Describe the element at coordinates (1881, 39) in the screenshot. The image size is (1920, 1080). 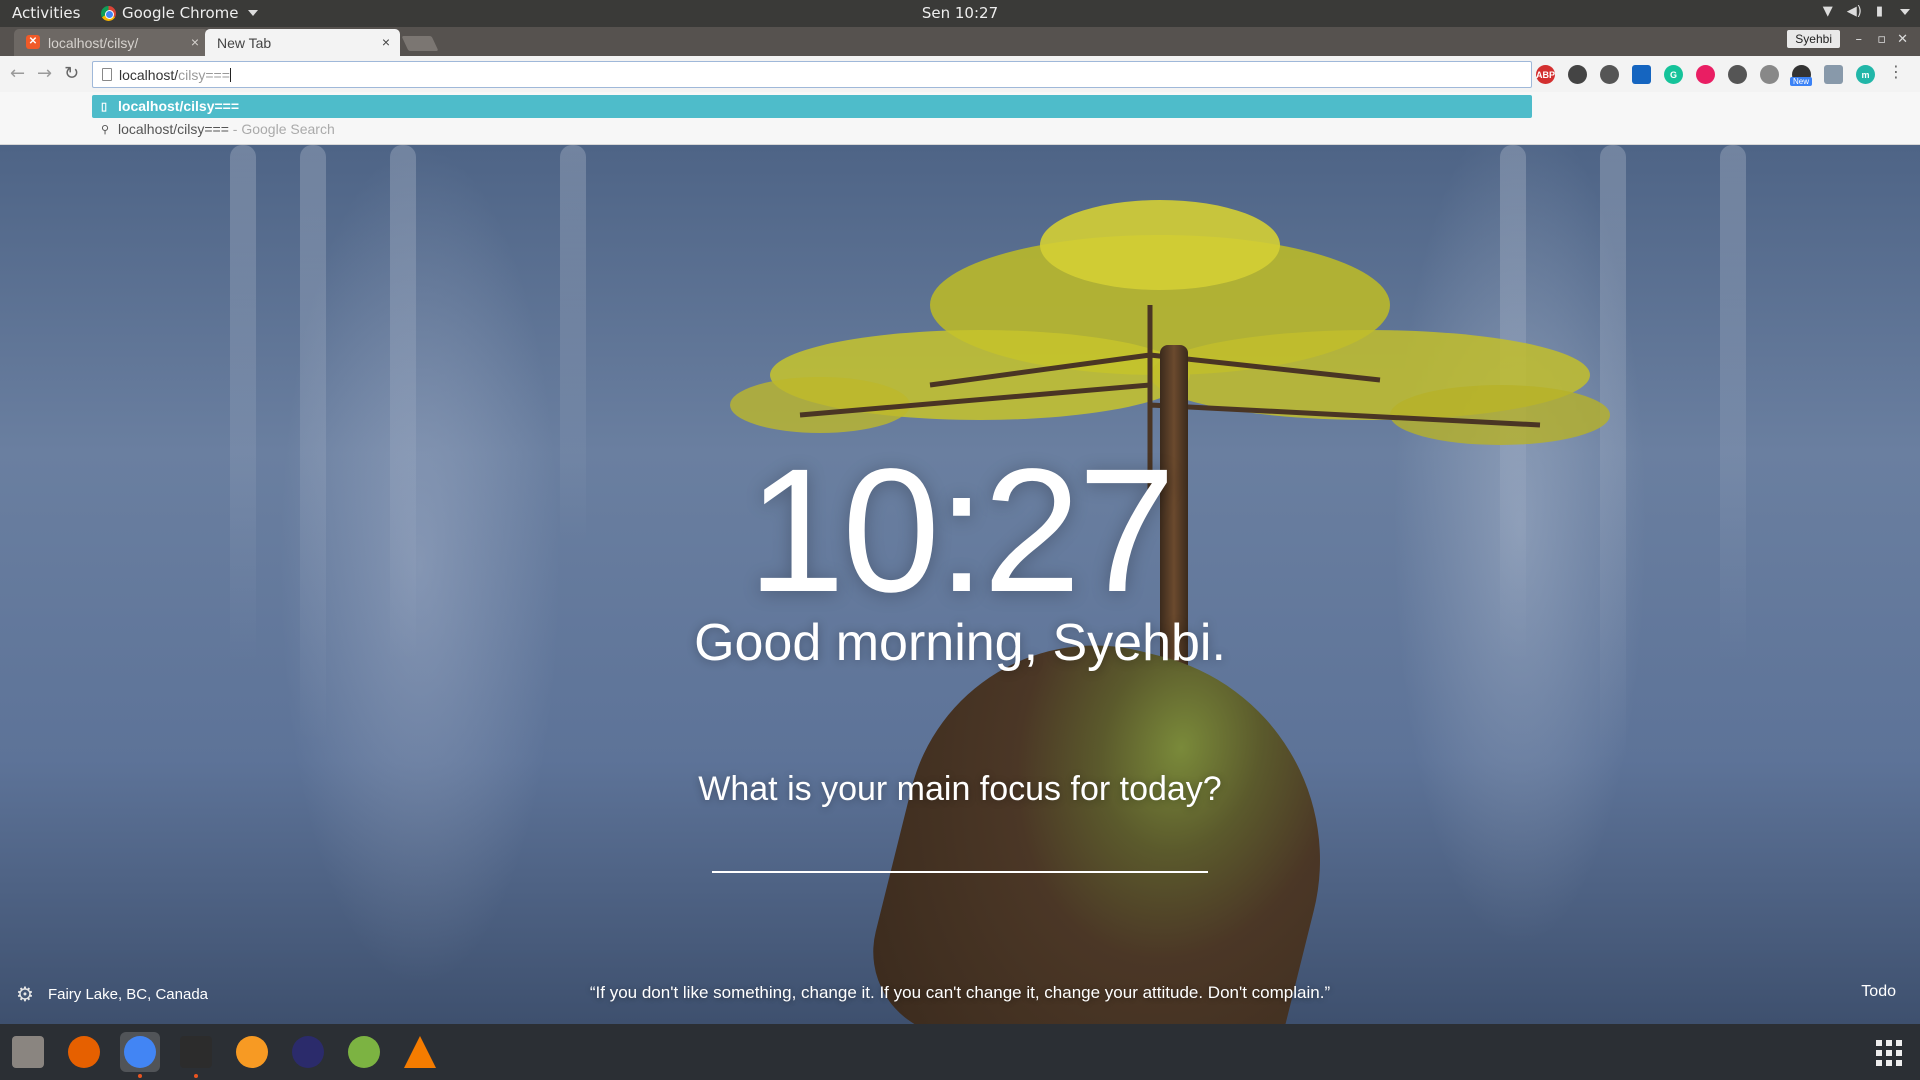
I see `maximize-icon: ▫` at that location.